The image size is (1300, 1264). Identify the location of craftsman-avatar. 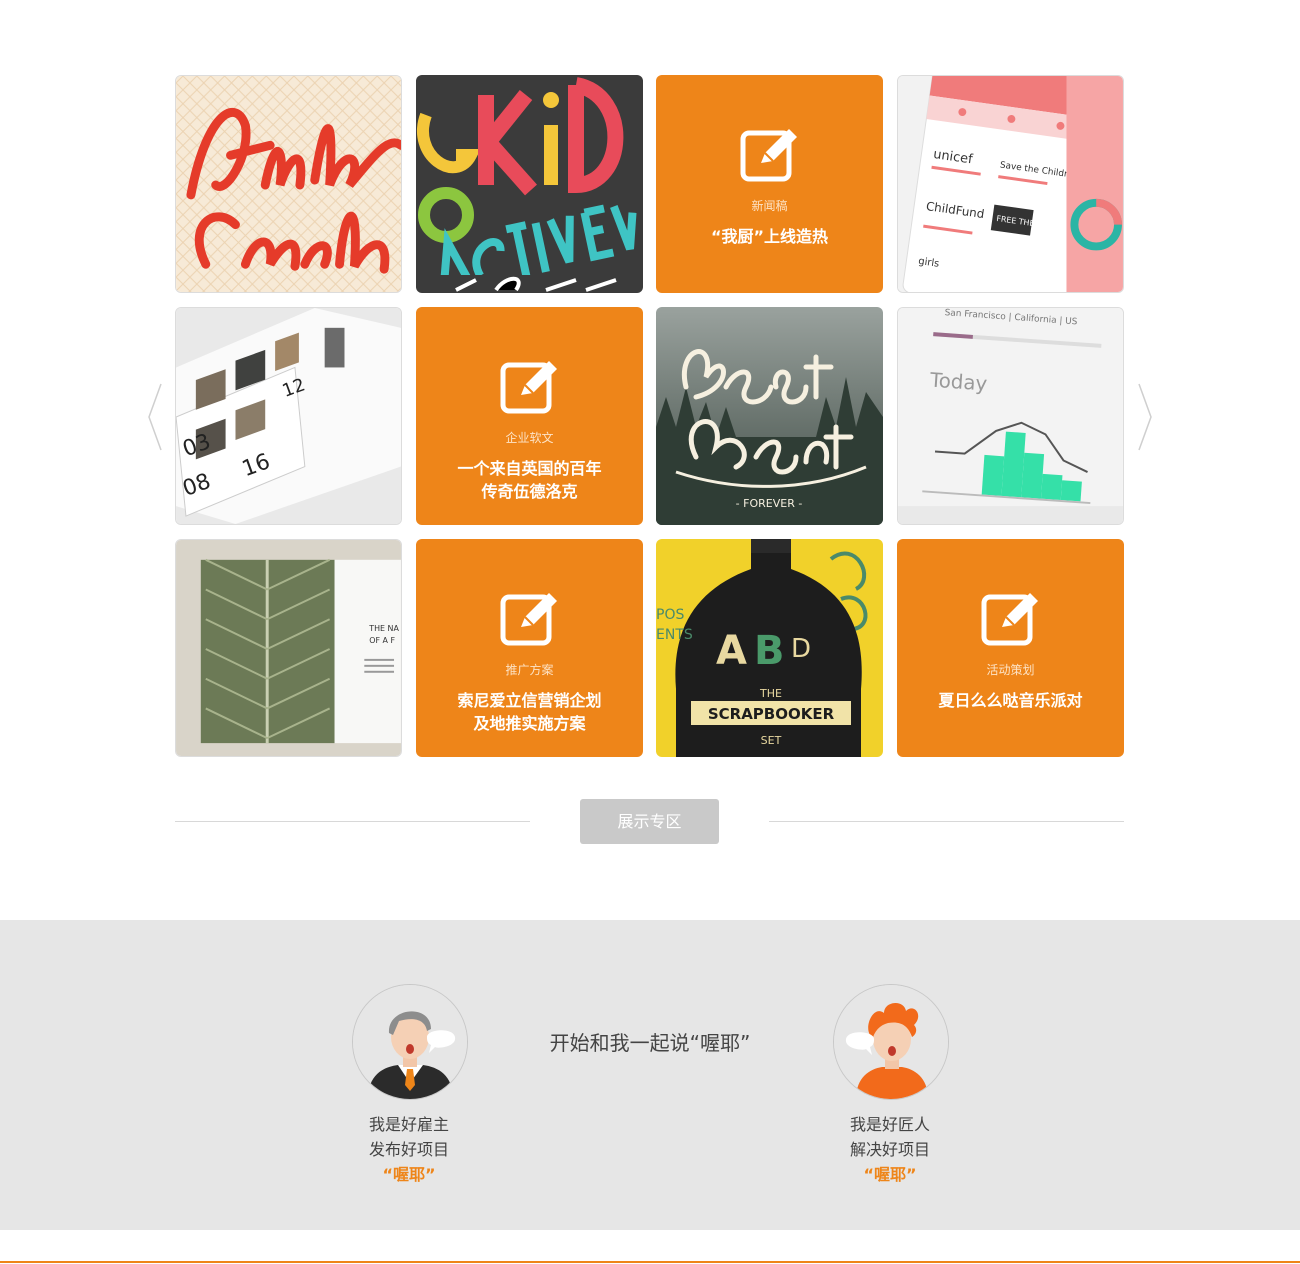
(891, 1042).